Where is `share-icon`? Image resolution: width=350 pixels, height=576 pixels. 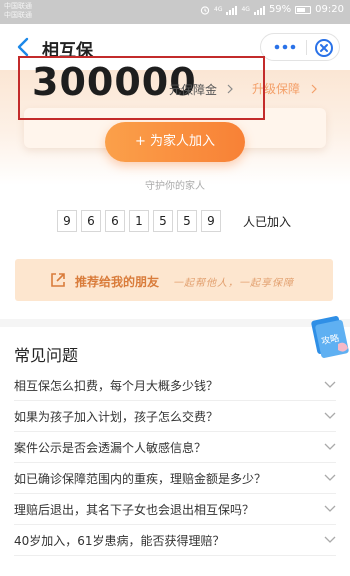 share-icon is located at coordinates (58, 280).